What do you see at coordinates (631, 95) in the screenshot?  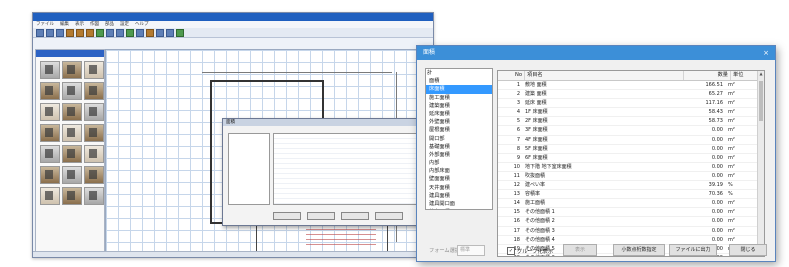 I see `table-row: 2 建築 面積 65.27 m²` at bounding box center [631, 95].